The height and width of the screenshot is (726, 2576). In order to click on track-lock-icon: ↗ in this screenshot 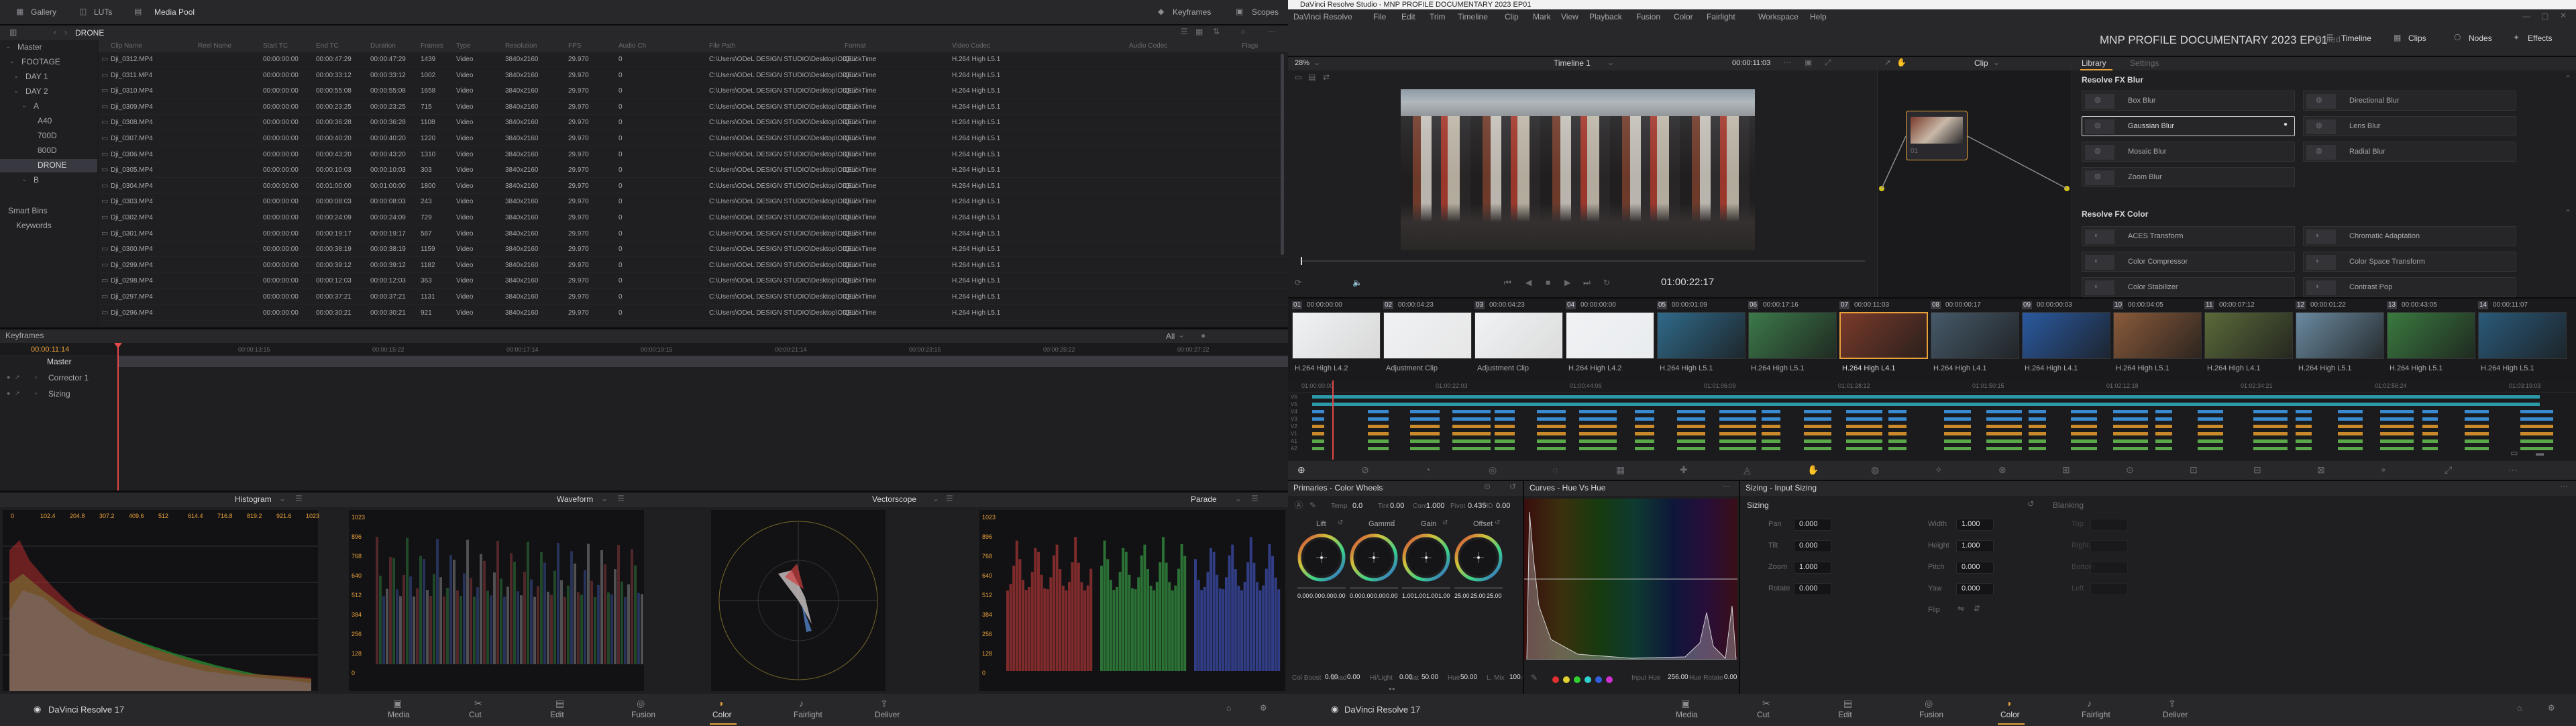, I will do `click(17, 377)`.